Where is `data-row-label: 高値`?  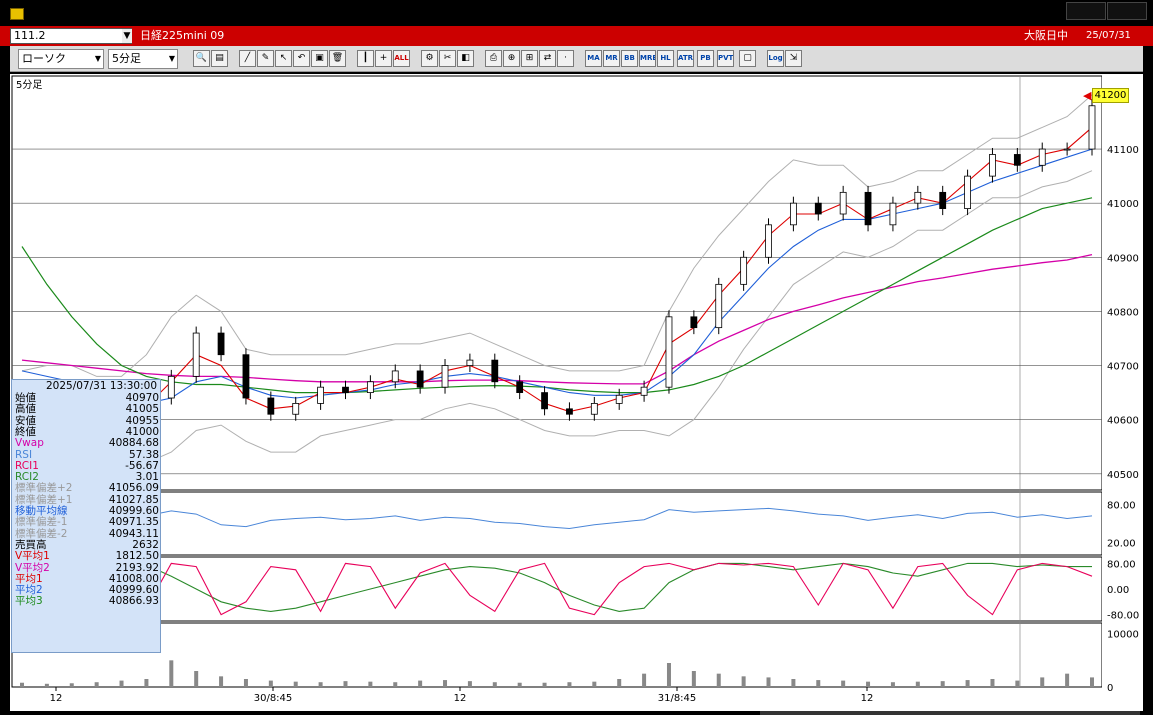
data-row-label: 高値 is located at coordinates (25, 409).